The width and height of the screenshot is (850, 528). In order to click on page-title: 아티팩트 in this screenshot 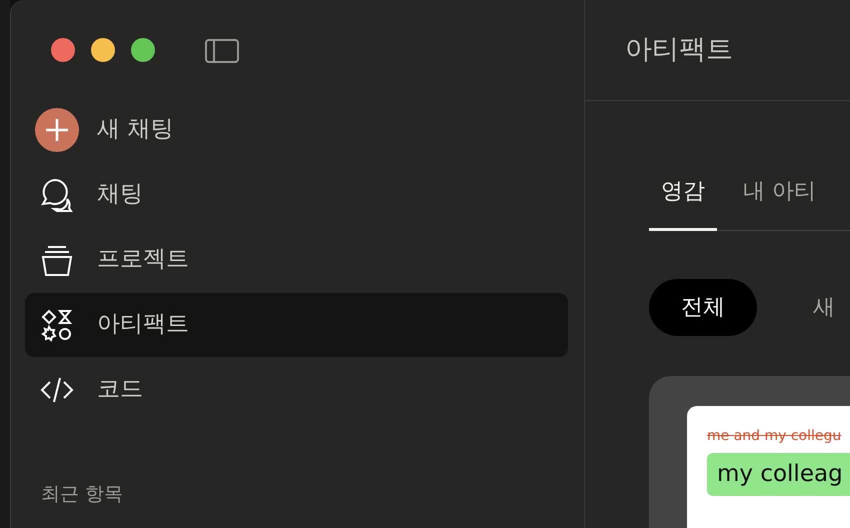, I will do `click(679, 49)`.